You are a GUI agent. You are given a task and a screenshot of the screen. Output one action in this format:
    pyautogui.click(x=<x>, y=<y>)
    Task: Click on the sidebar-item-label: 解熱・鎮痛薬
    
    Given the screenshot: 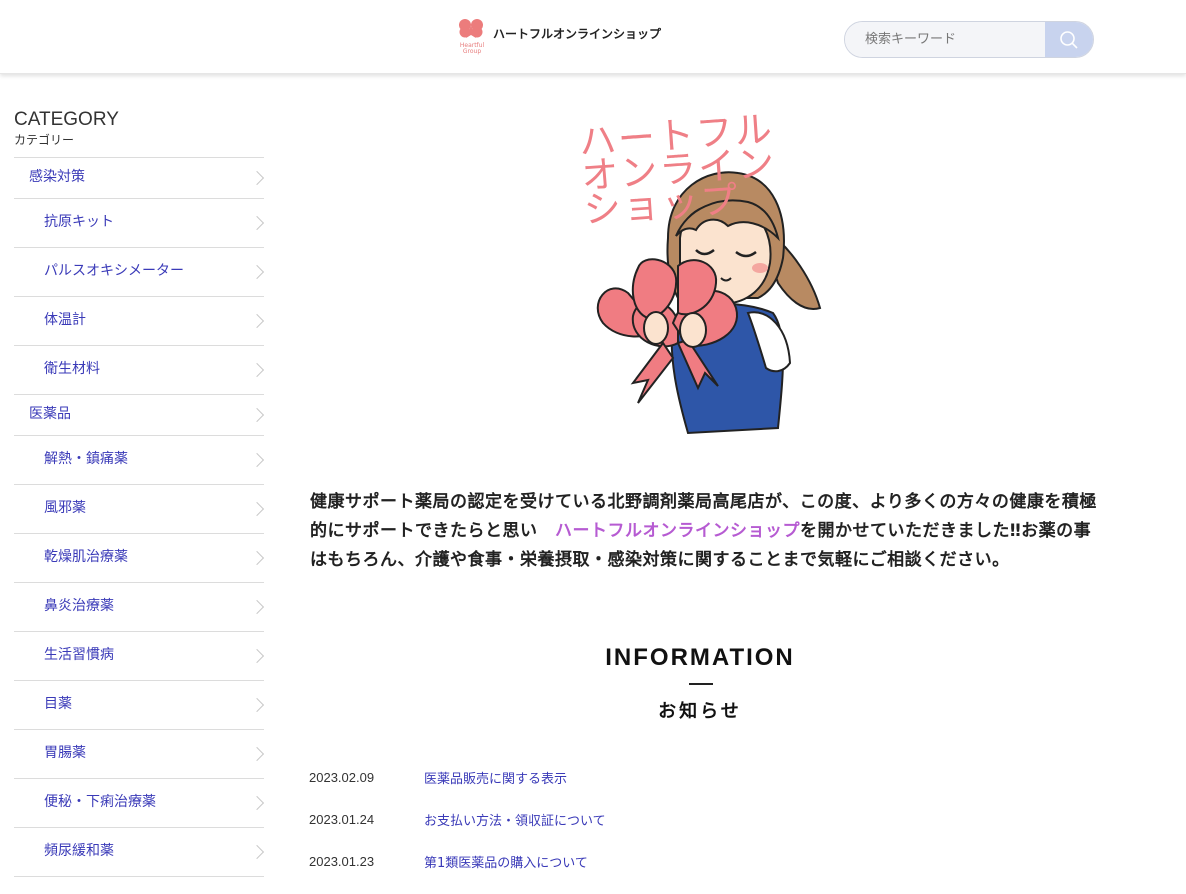 What is the action you would take?
    pyautogui.click(x=86, y=459)
    